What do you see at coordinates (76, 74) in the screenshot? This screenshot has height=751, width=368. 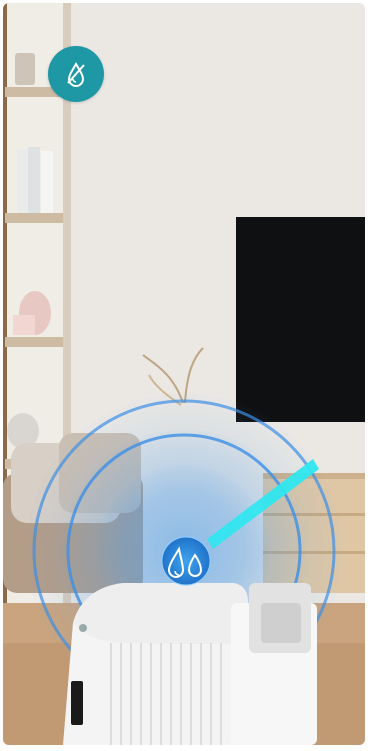 I see `dehumidify-mode-icon` at bounding box center [76, 74].